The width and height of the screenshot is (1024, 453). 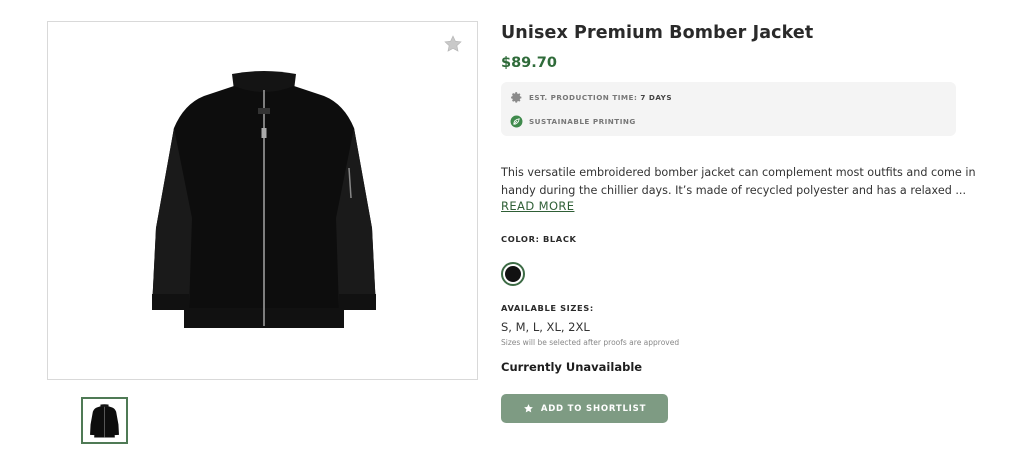 I want to click on gallery-thumbnail, so click(x=104, y=420).